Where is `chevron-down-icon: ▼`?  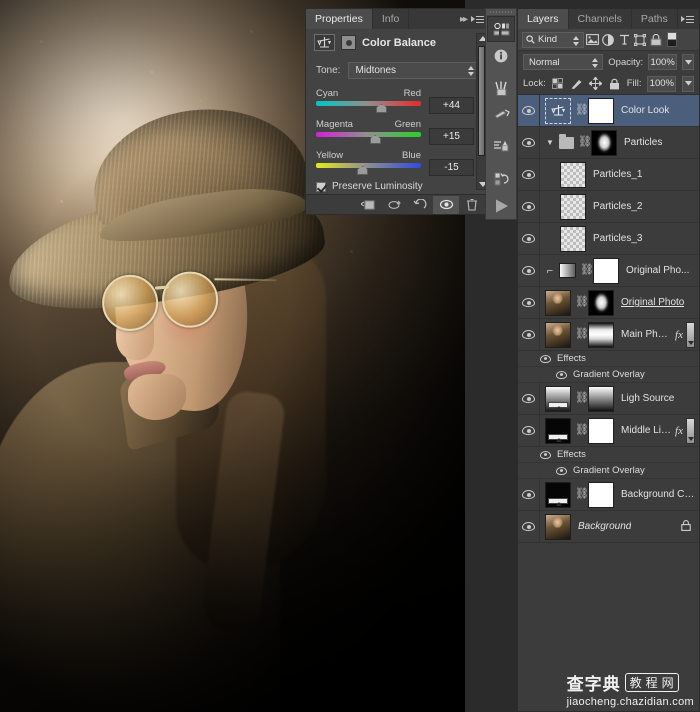 chevron-down-icon: ▼ is located at coordinates (550, 142).